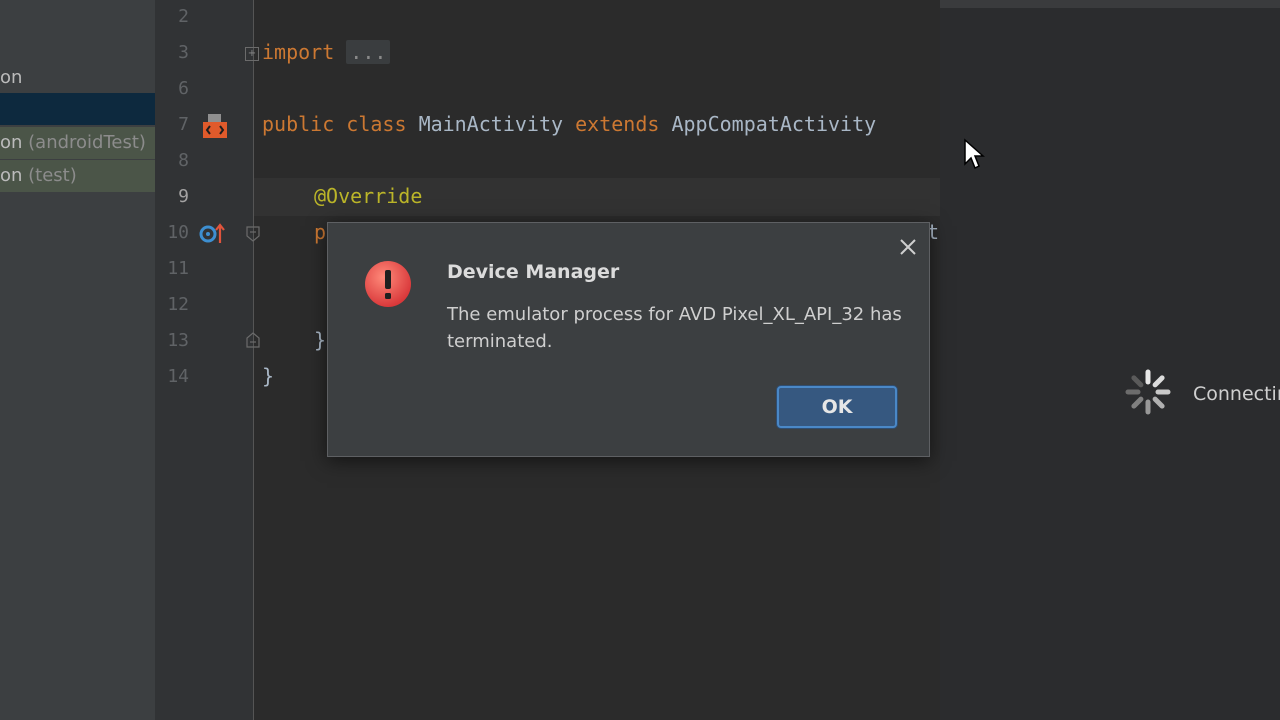  Describe the element at coordinates (376, 124) in the screenshot. I see `keyword: class` at that location.